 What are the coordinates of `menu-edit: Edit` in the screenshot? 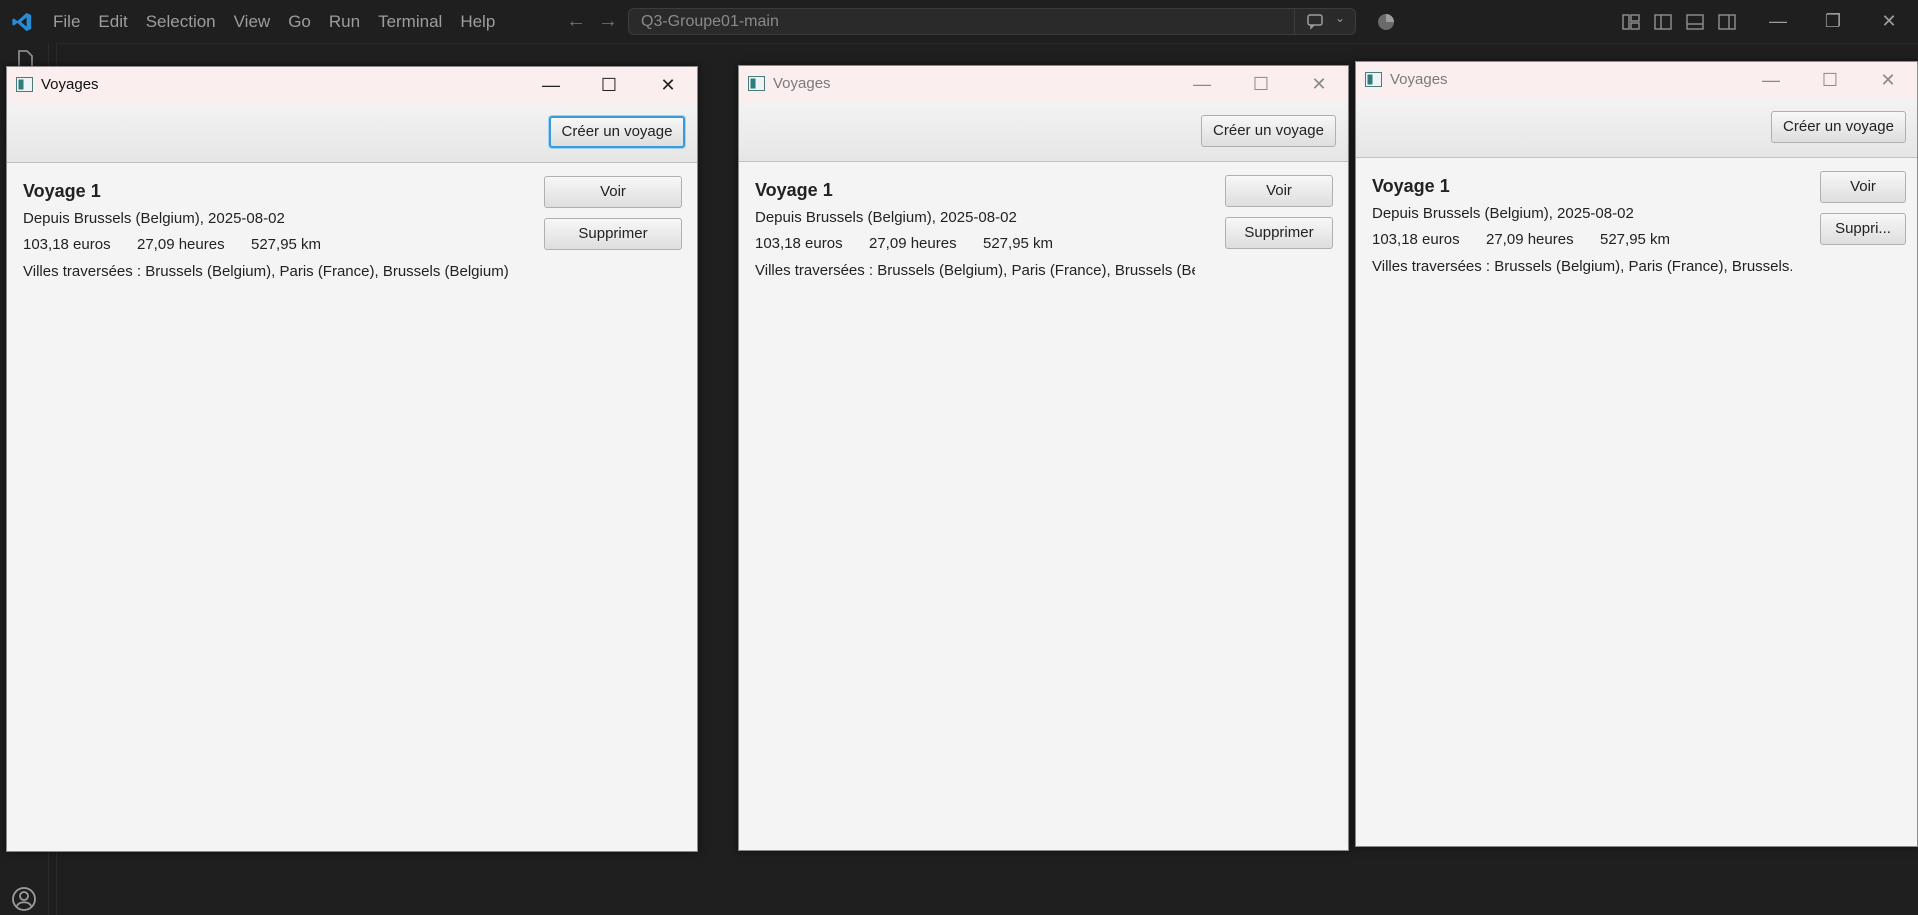 It's located at (112, 21).